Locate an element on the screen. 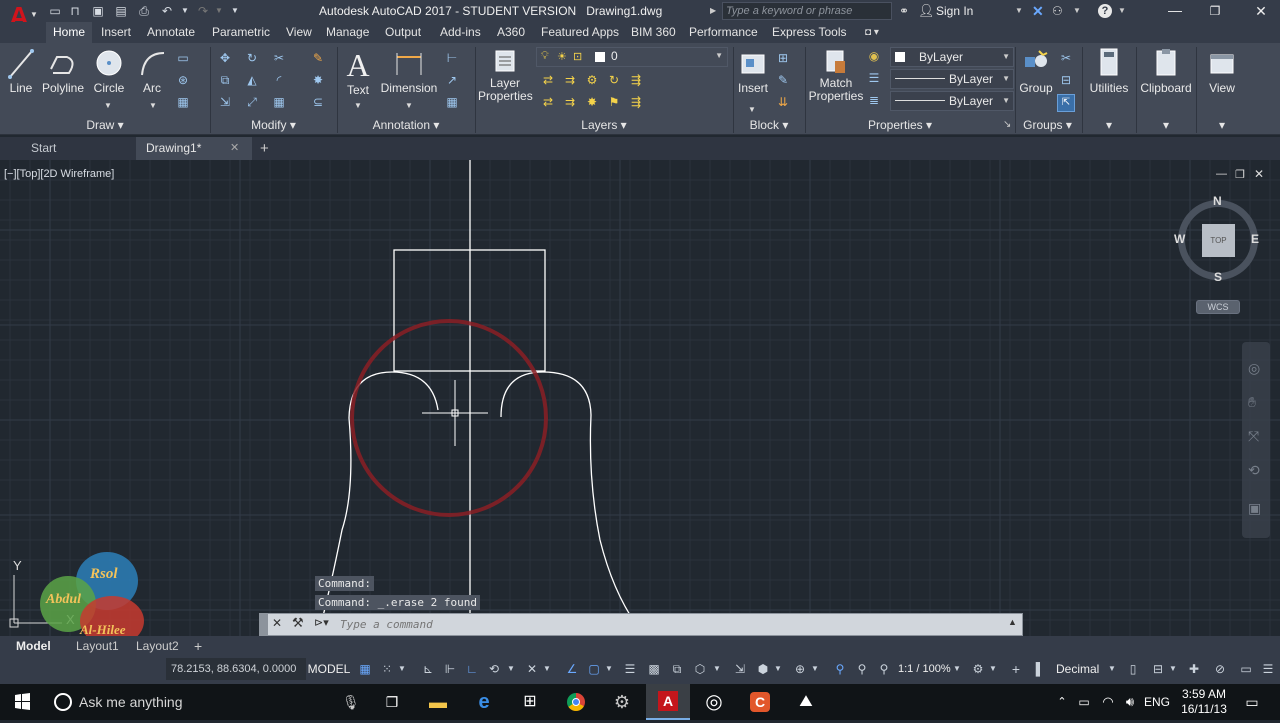 Image resolution: width=1280 pixels, height=723 pixels. polar-tracking-icon: ⟲ is located at coordinates (494, 669).